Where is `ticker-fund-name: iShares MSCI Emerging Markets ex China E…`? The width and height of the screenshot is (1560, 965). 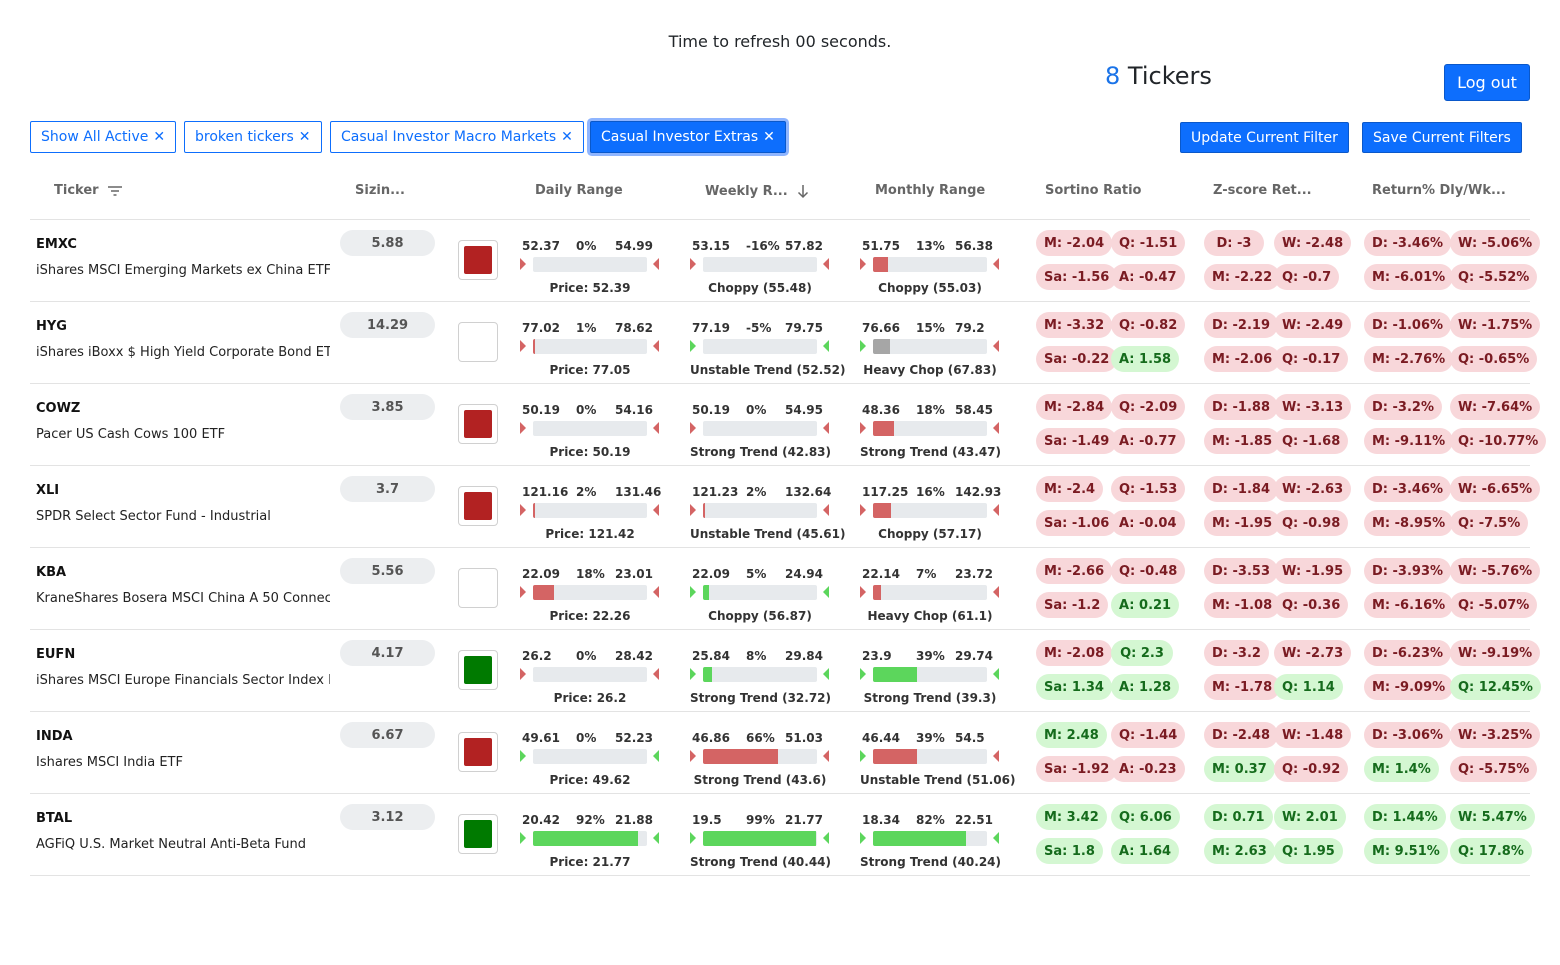
ticker-fund-name: iShares MSCI Emerging Markets ex China E… is located at coordinates (183, 270).